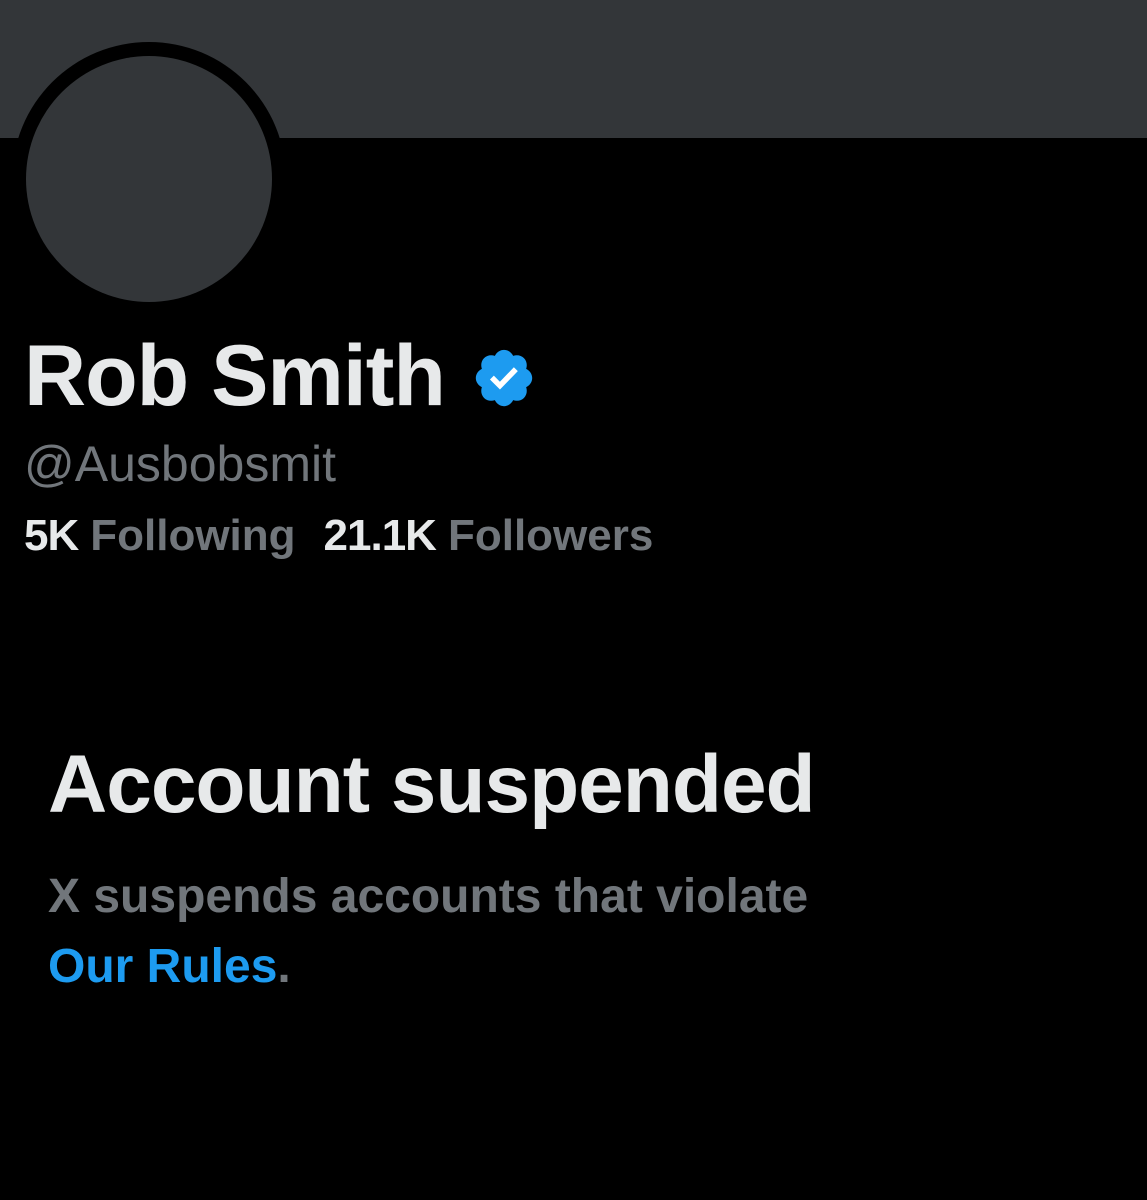 This screenshot has width=1147, height=1200. What do you see at coordinates (193, 535) in the screenshot?
I see `following-label: Following` at bounding box center [193, 535].